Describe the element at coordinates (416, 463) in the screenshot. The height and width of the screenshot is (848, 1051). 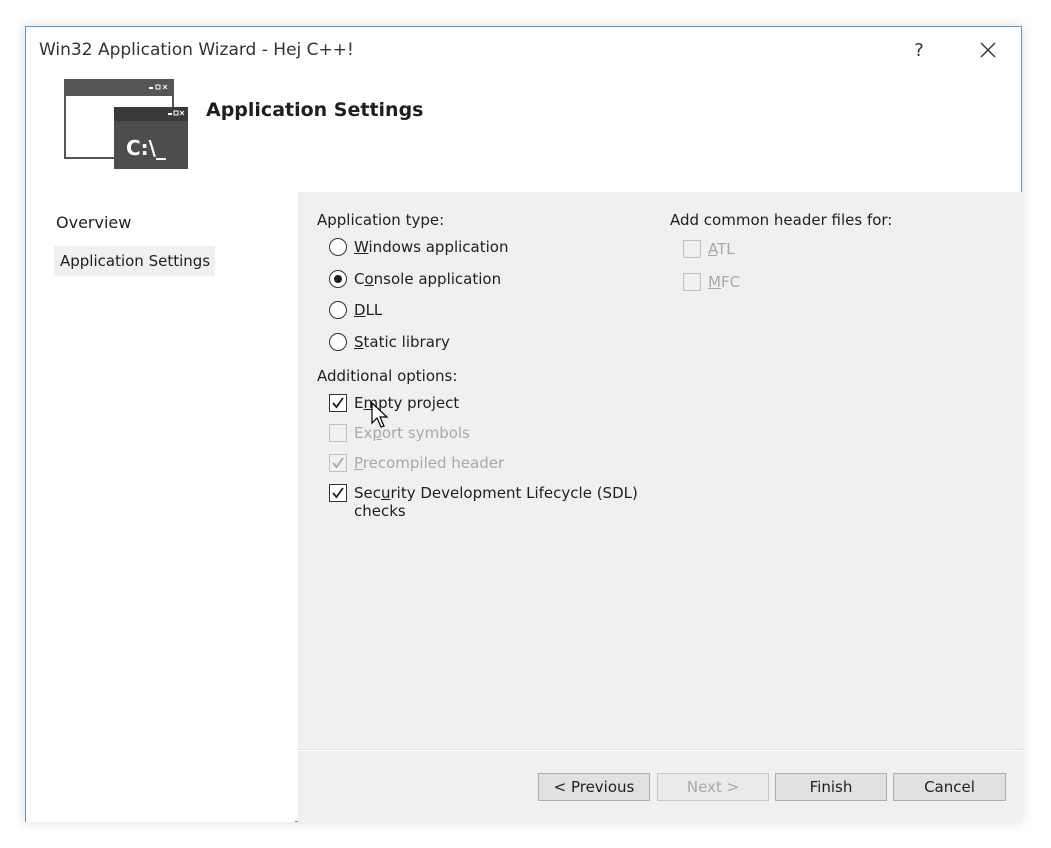
I see `precompiled-header-checkbox: Precompiled header` at that location.